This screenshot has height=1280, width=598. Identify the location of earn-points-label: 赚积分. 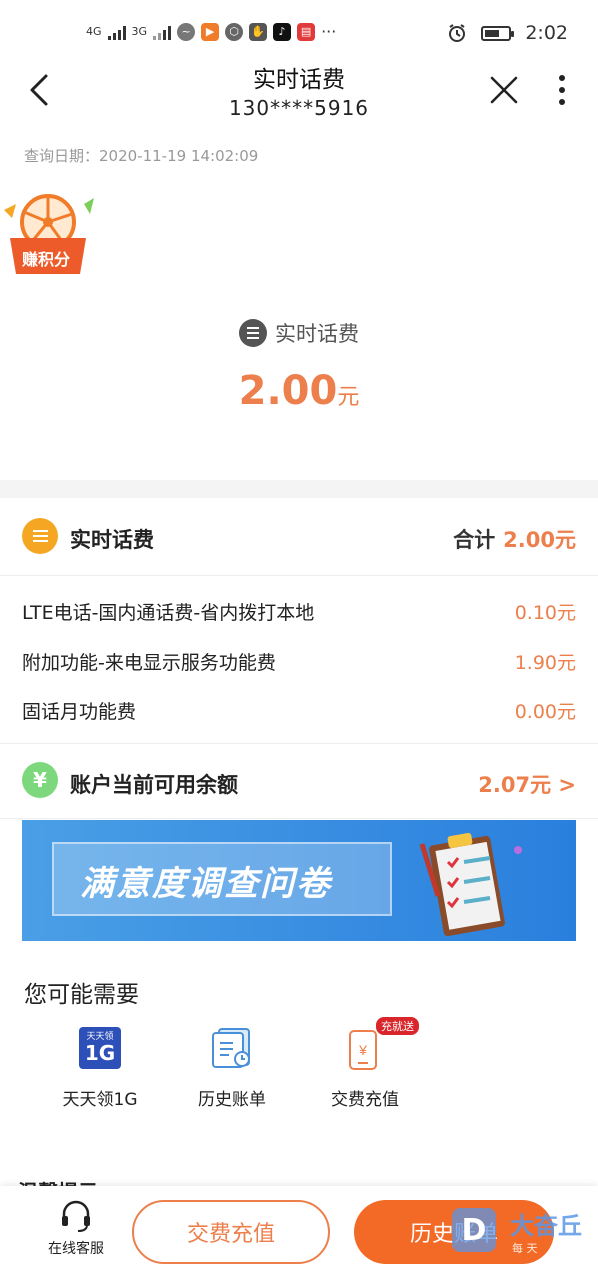
(46, 259).